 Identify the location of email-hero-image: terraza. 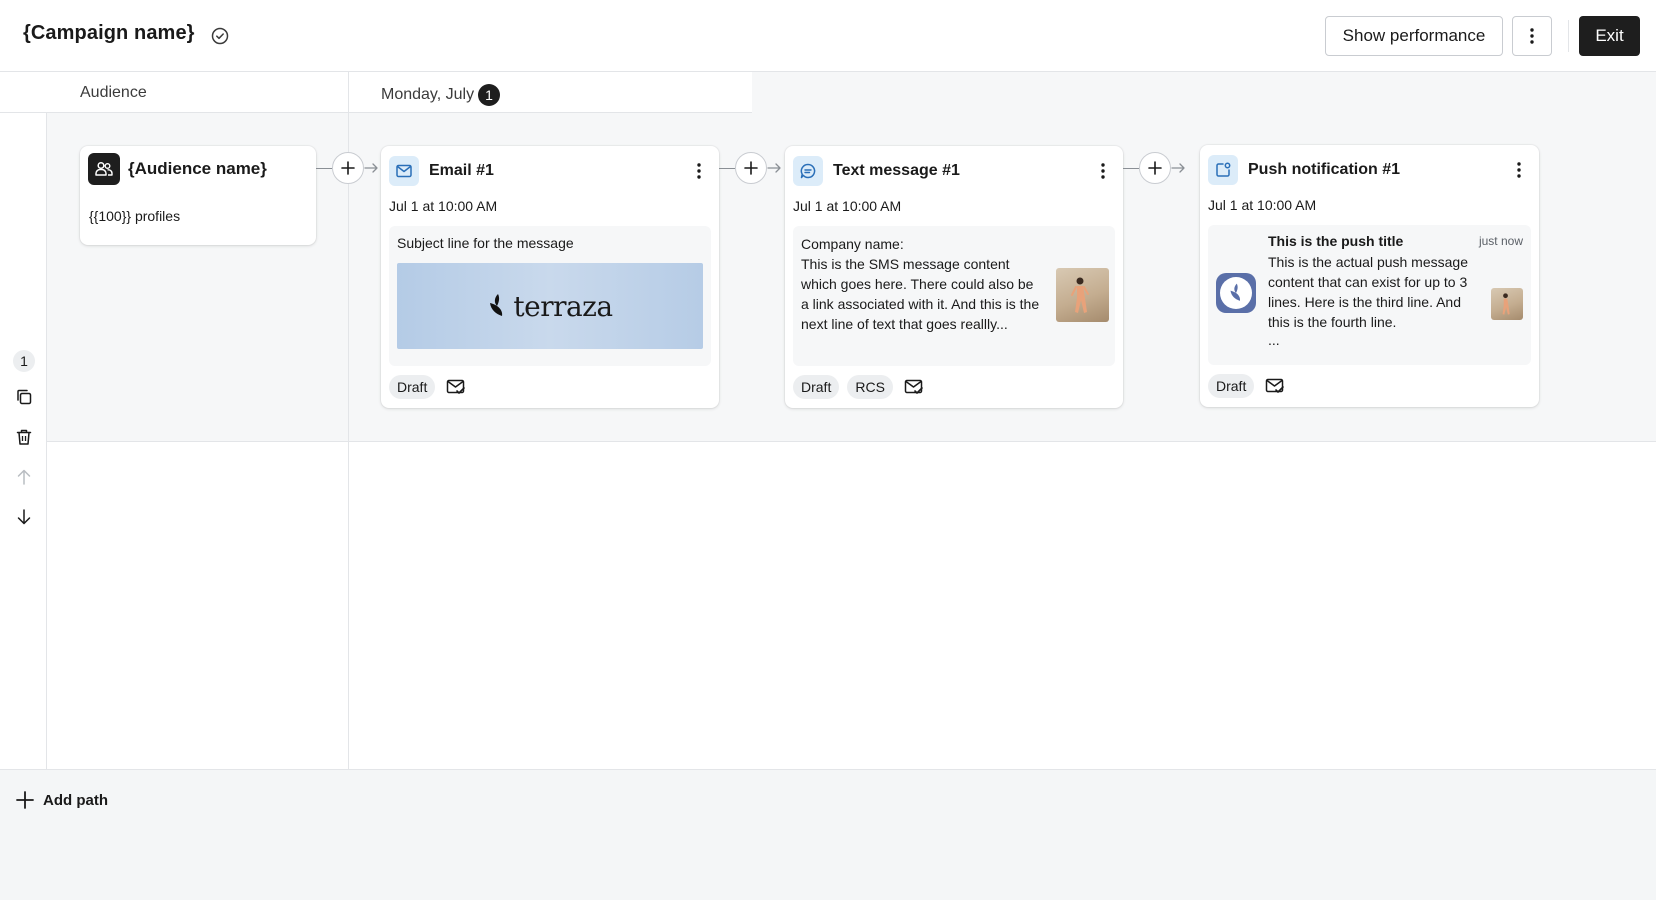
(550, 306).